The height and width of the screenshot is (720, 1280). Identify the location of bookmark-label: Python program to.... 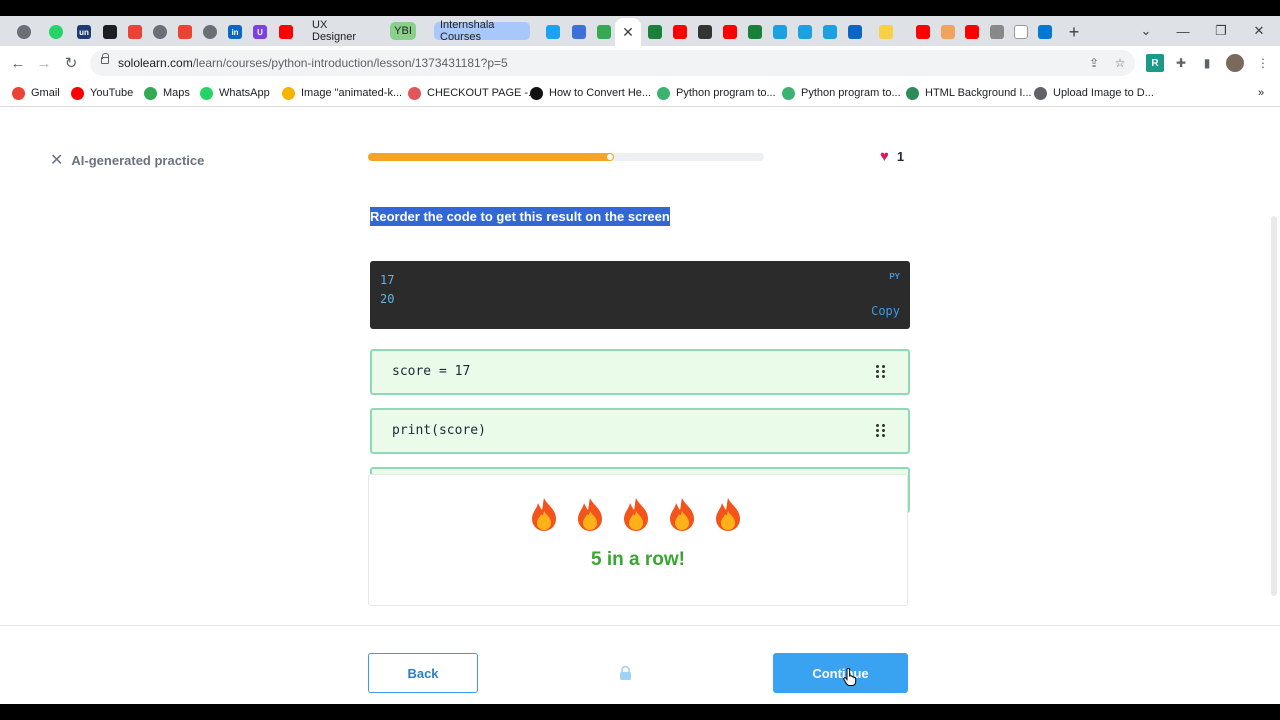
(726, 93).